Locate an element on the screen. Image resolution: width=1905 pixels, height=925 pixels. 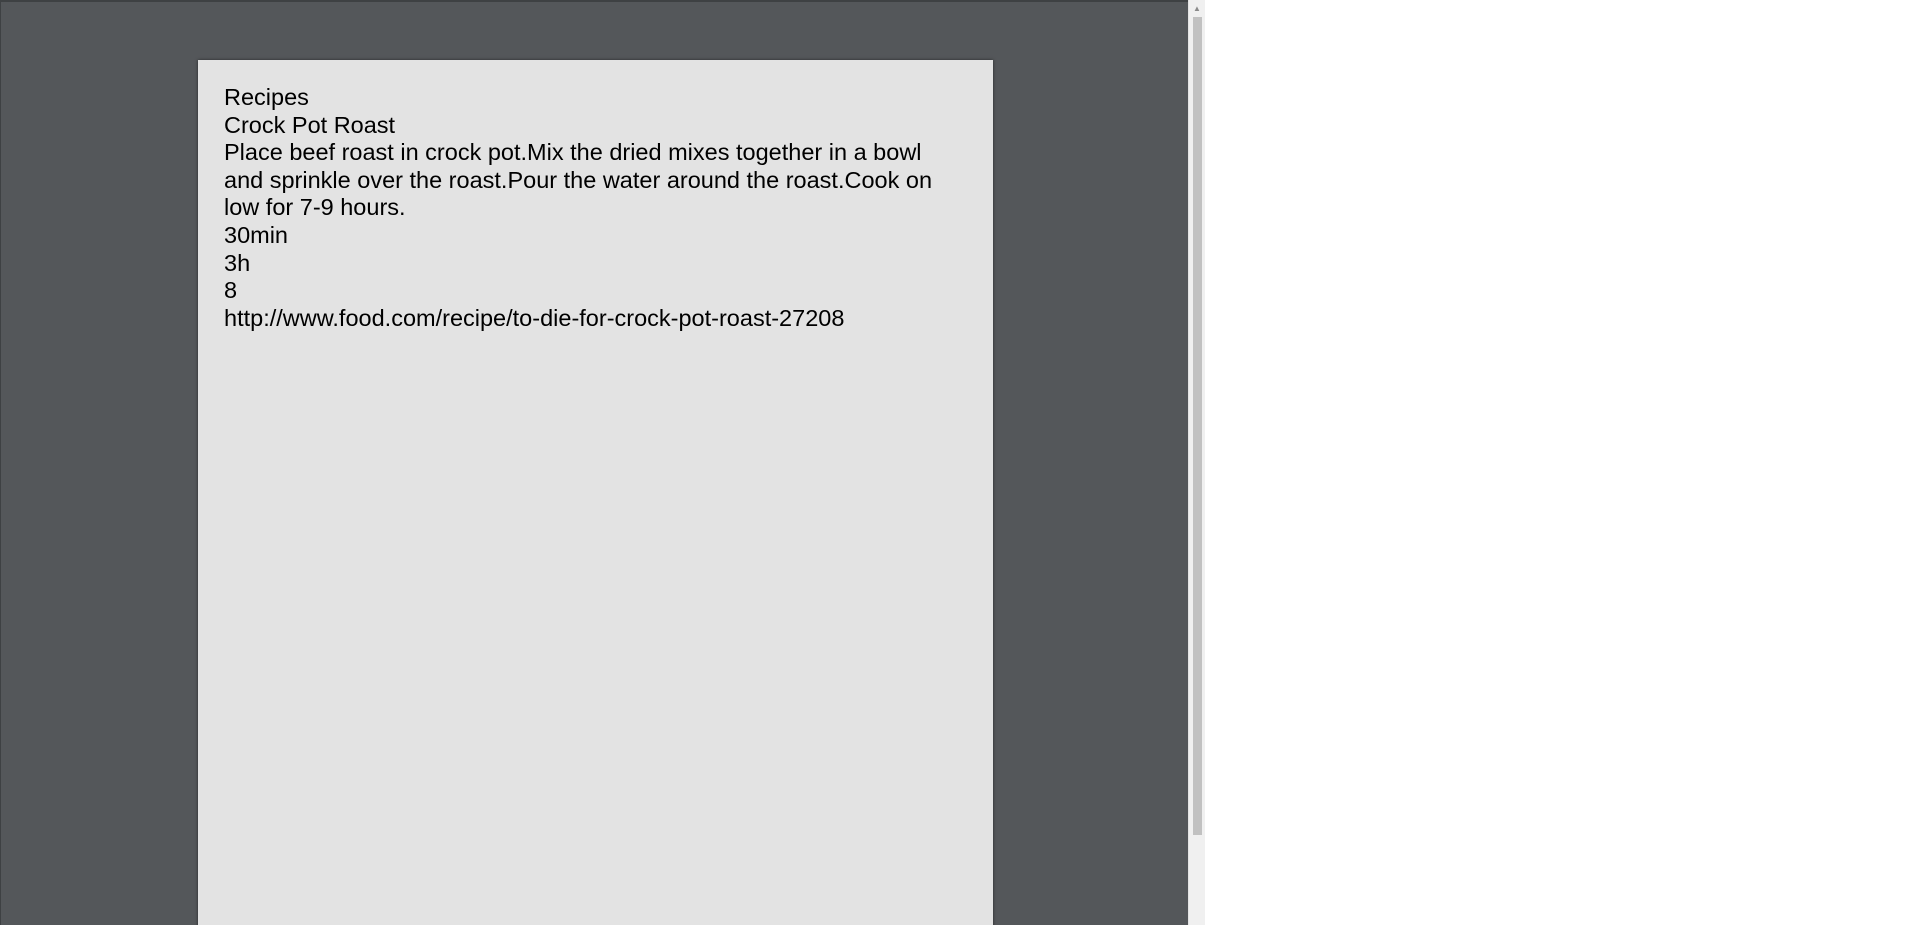
cook-time: 3h is located at coordinates (237, 262).